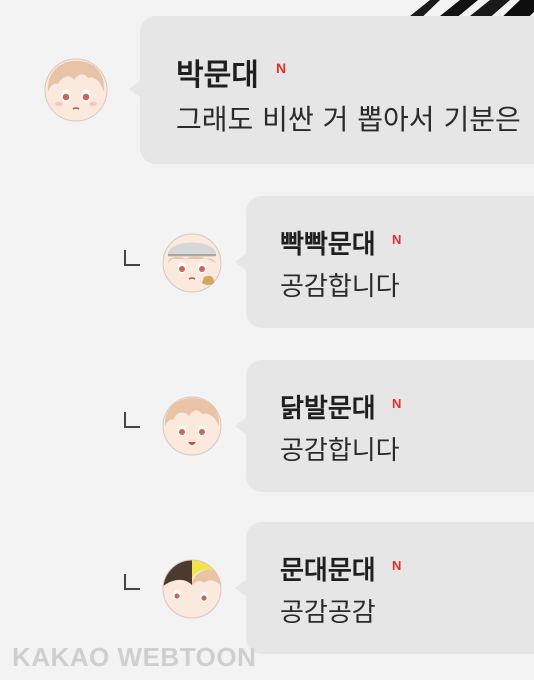 The image size is (534, 680). Describe the element at coordinates (384, 588) in the screenshot. I see `reply-bubble: 문대문대 N 공감공감` at that location.